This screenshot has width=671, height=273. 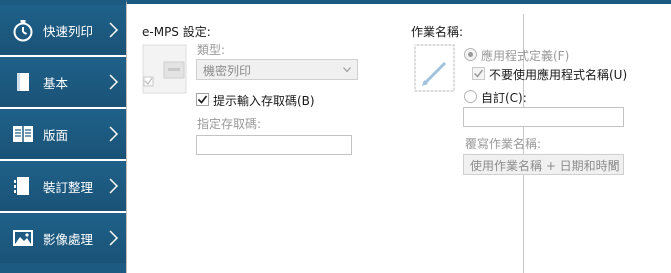 I want to click on stopwatch-icon, so click(x=23, y=30).